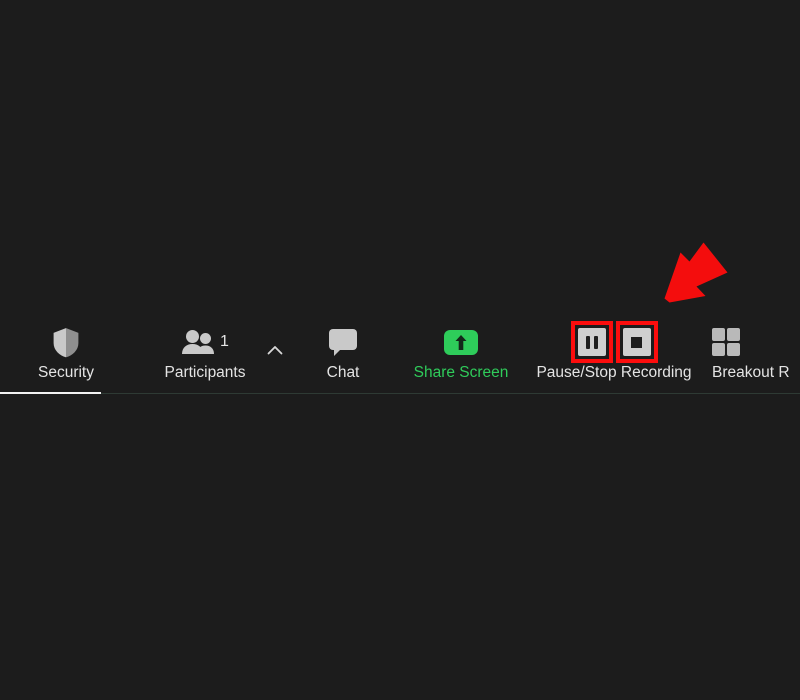  What do you see at coordinates (614, 342) in the screenshot?
I see `recording-buttons-group` at bounding box center [614, 342].